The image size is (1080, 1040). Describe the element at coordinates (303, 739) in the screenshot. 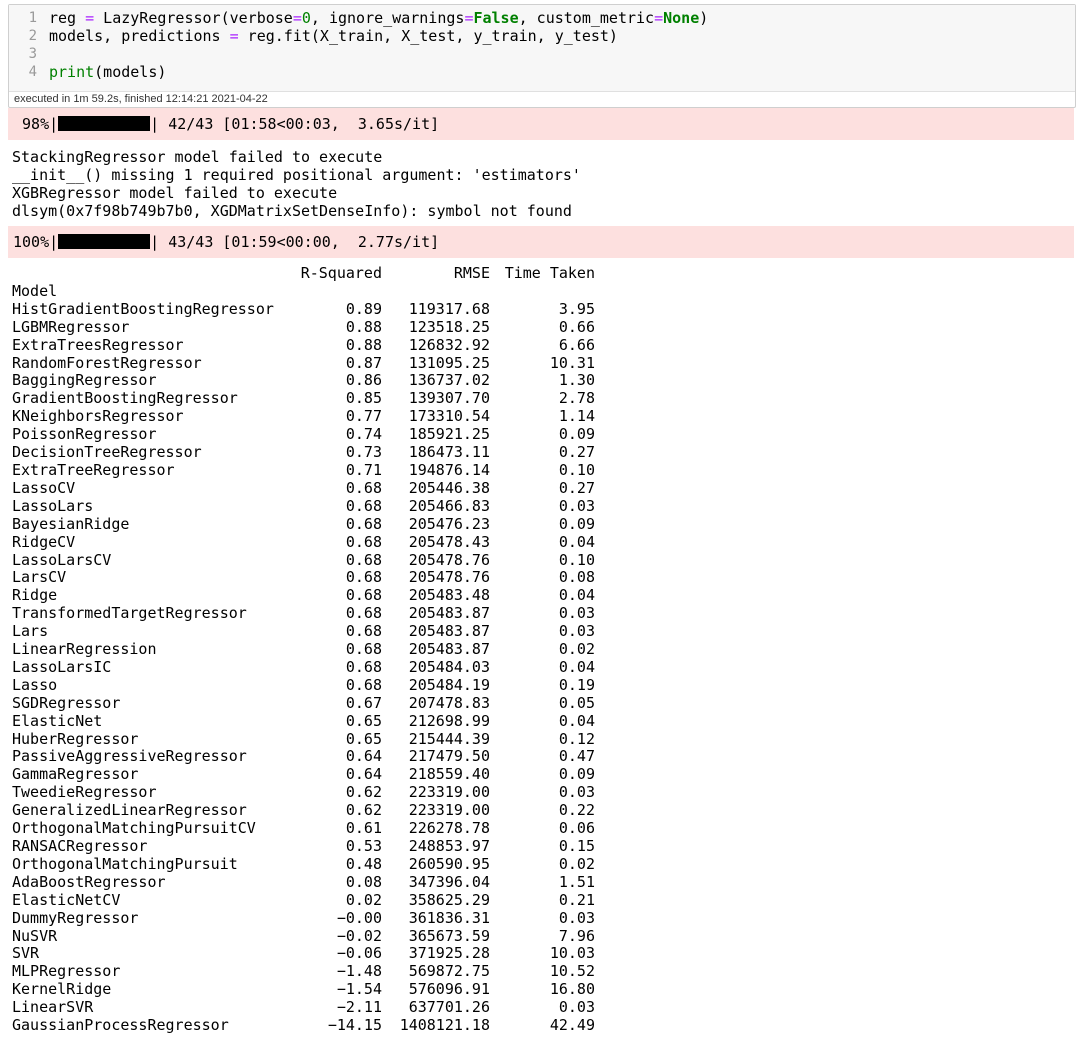

I see `table-row: HuberRegressor 0.65 215444.39 0.12` at that location.